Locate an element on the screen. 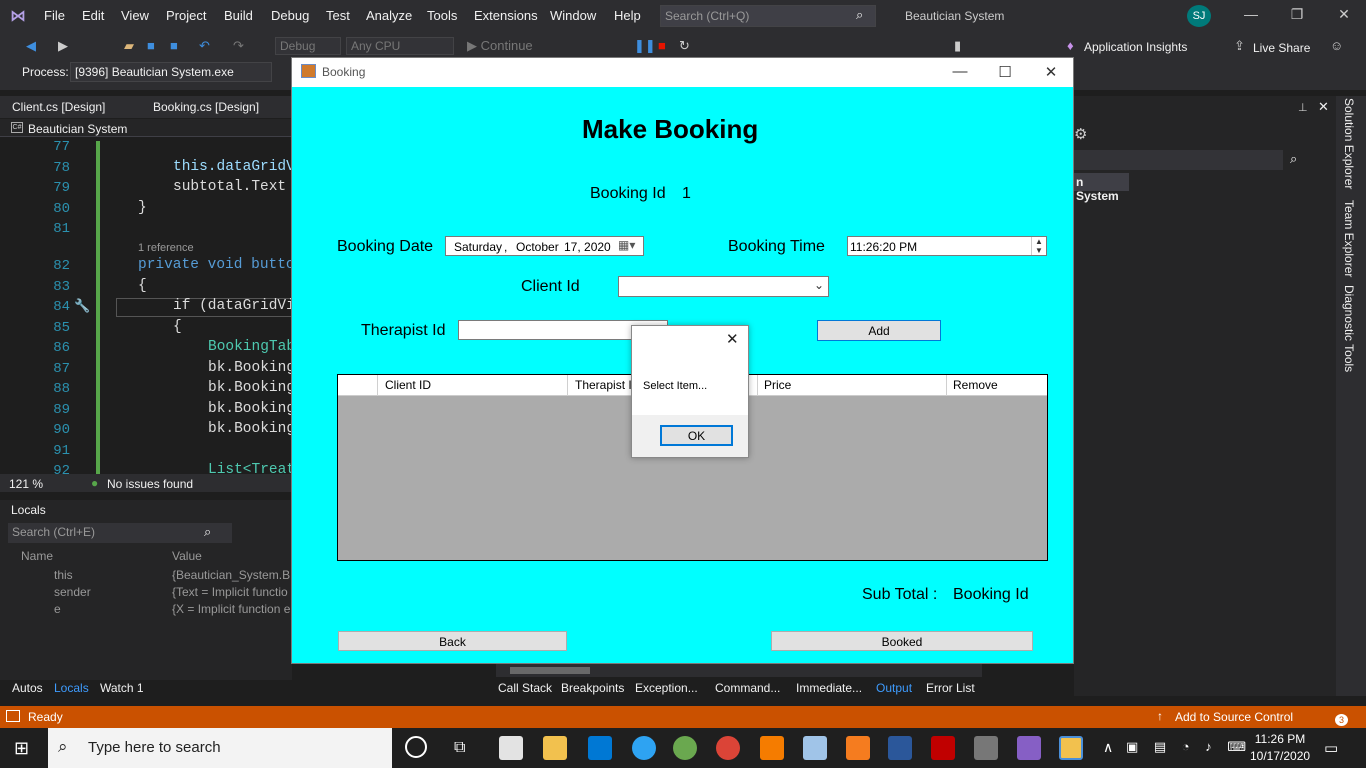 This screenshot has height=768, width=1366. feedback-icon: ☺ is located at coordinates (1336, 45).